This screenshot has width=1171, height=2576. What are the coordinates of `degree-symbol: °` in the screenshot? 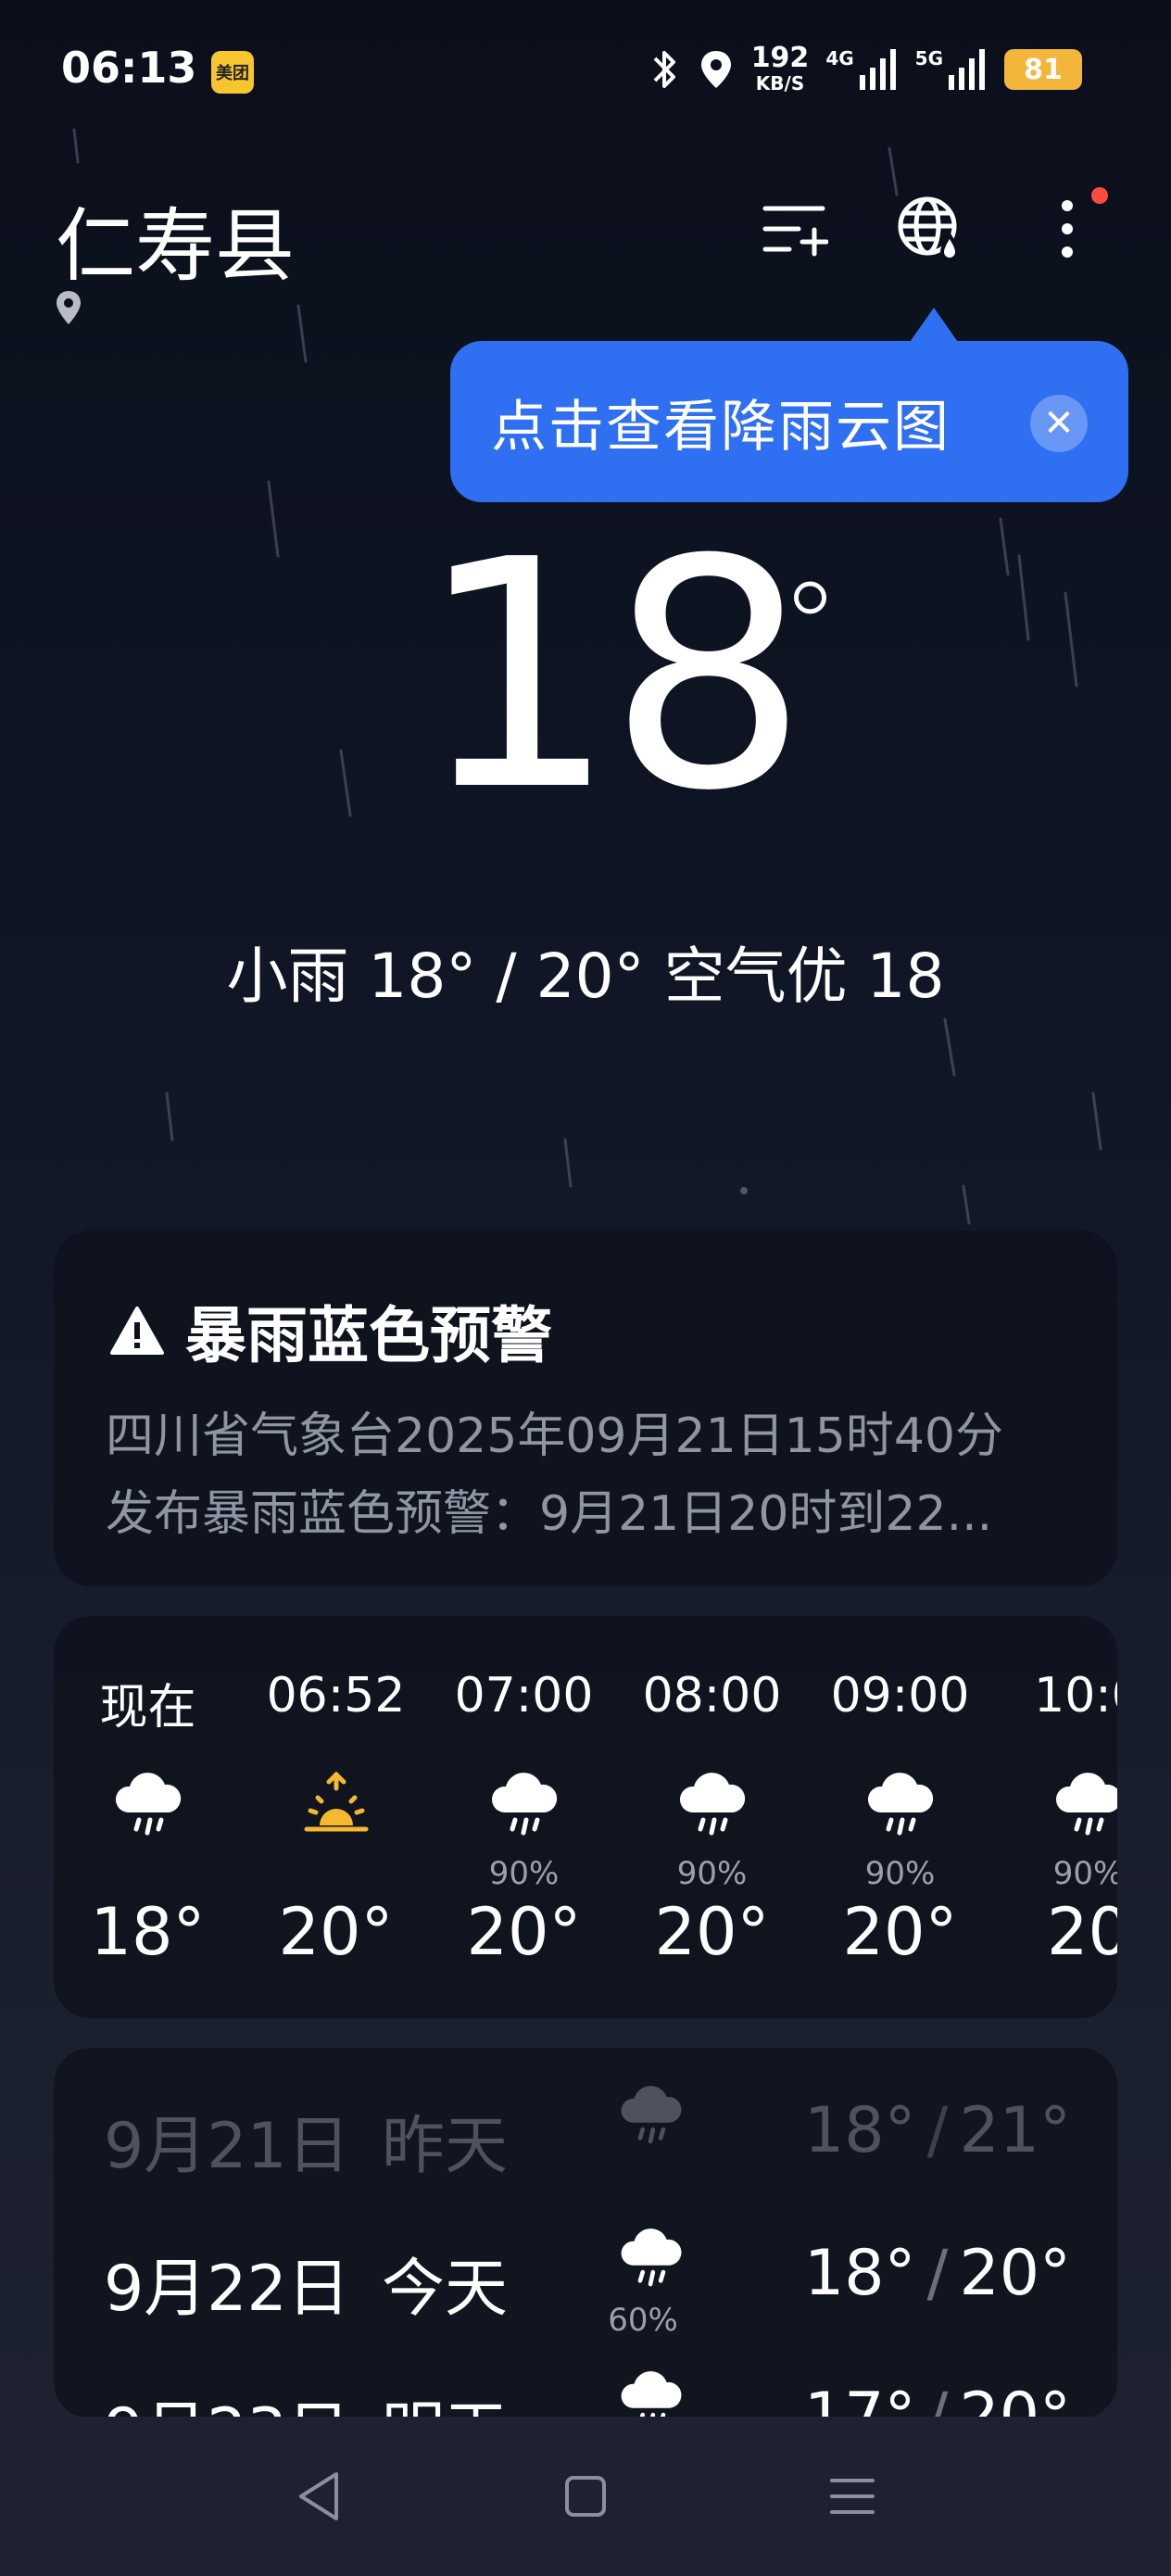 It's located at (810, 626).